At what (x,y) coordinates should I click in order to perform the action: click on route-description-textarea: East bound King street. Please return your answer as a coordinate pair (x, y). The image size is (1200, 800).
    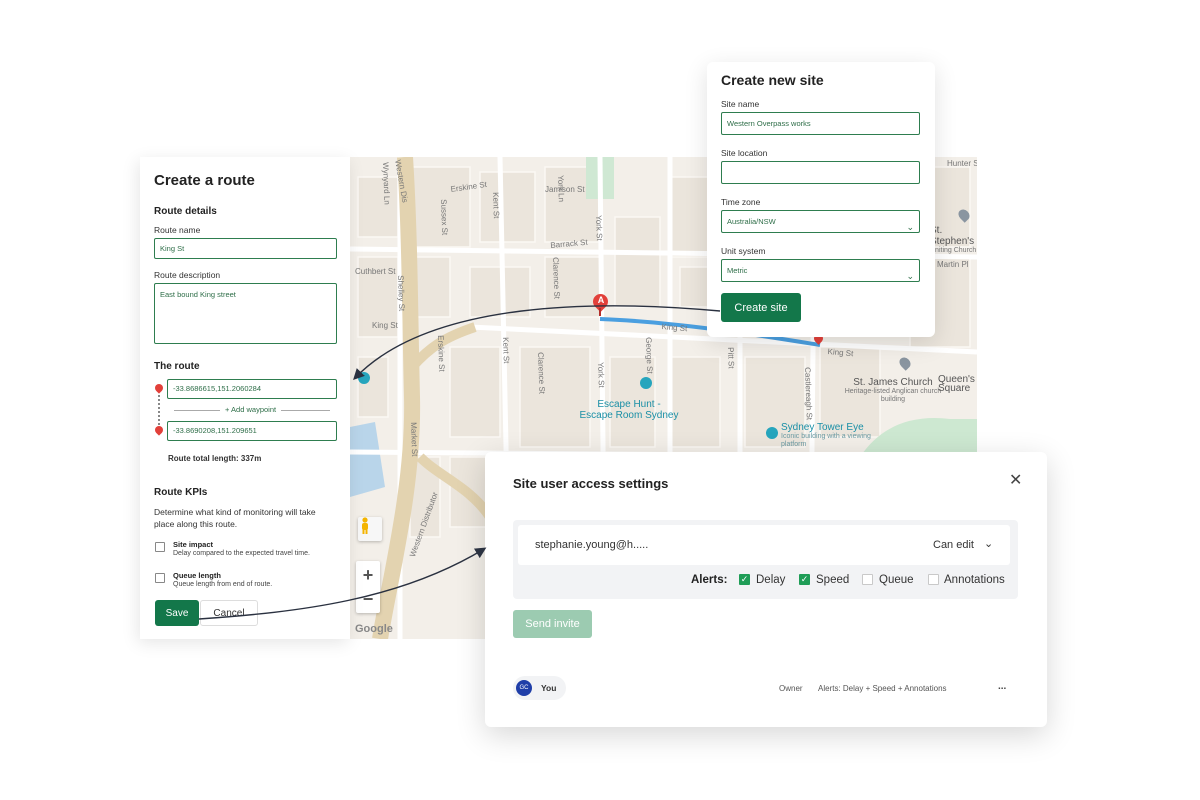
    Looking at the image, I should click on (245, 313).